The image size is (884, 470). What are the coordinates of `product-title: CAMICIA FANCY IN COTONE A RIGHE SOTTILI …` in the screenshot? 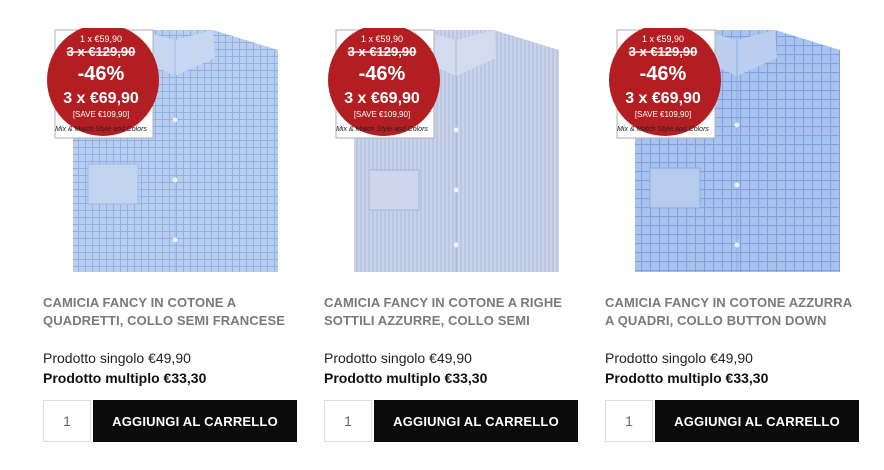 It's located at (451, 312).